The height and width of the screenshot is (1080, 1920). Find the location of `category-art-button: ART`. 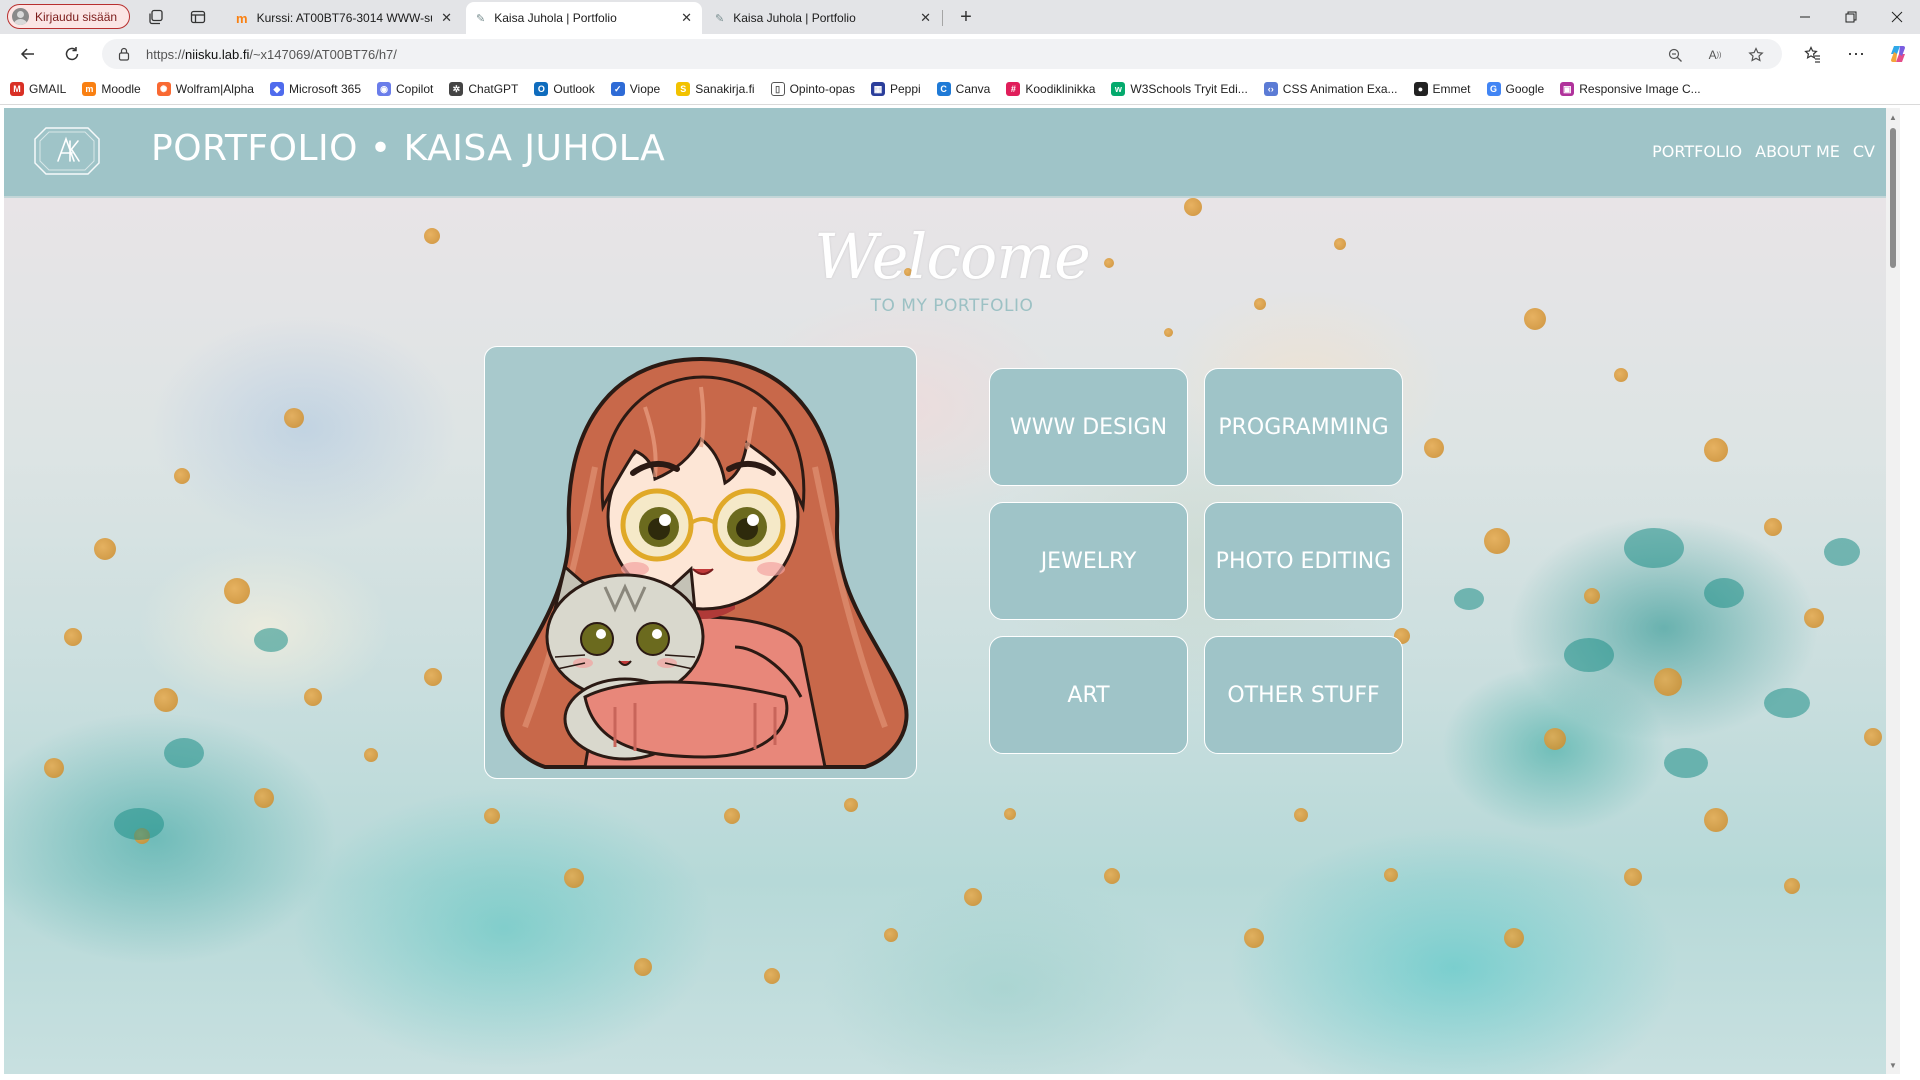

category-art-button: ART is located at coordinates (1088, 695).